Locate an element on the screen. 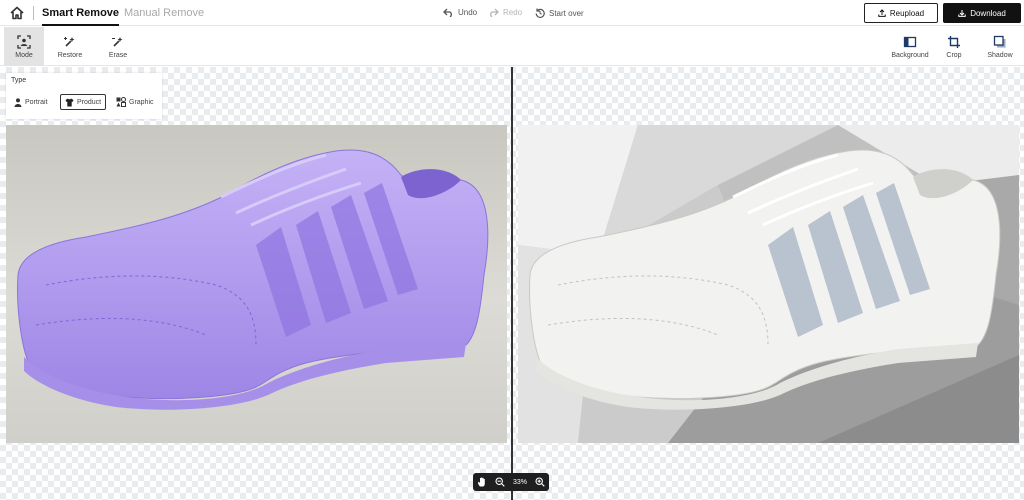 The width and height of the screenshot is (1024, 500). download-icon is located at coordinates (962, 13).